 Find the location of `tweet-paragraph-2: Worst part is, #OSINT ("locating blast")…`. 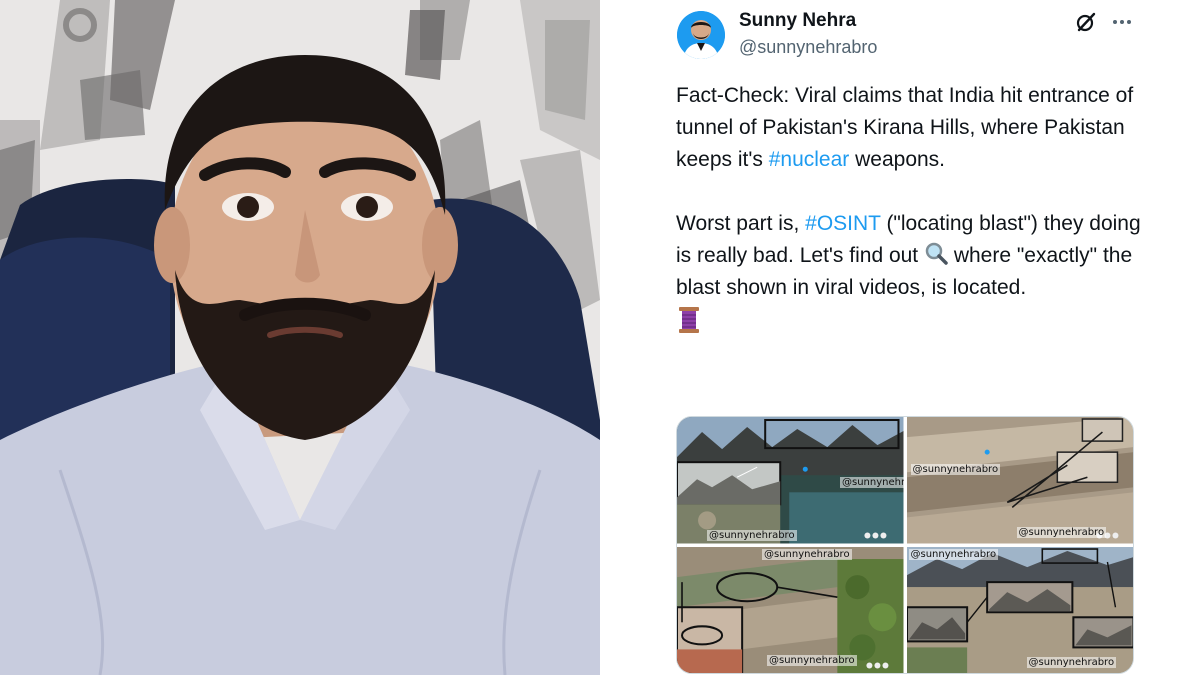

tweet-paragraph-2: Worst part is, #OSINT ("locating blast")… is located at coordinates (911, 256).